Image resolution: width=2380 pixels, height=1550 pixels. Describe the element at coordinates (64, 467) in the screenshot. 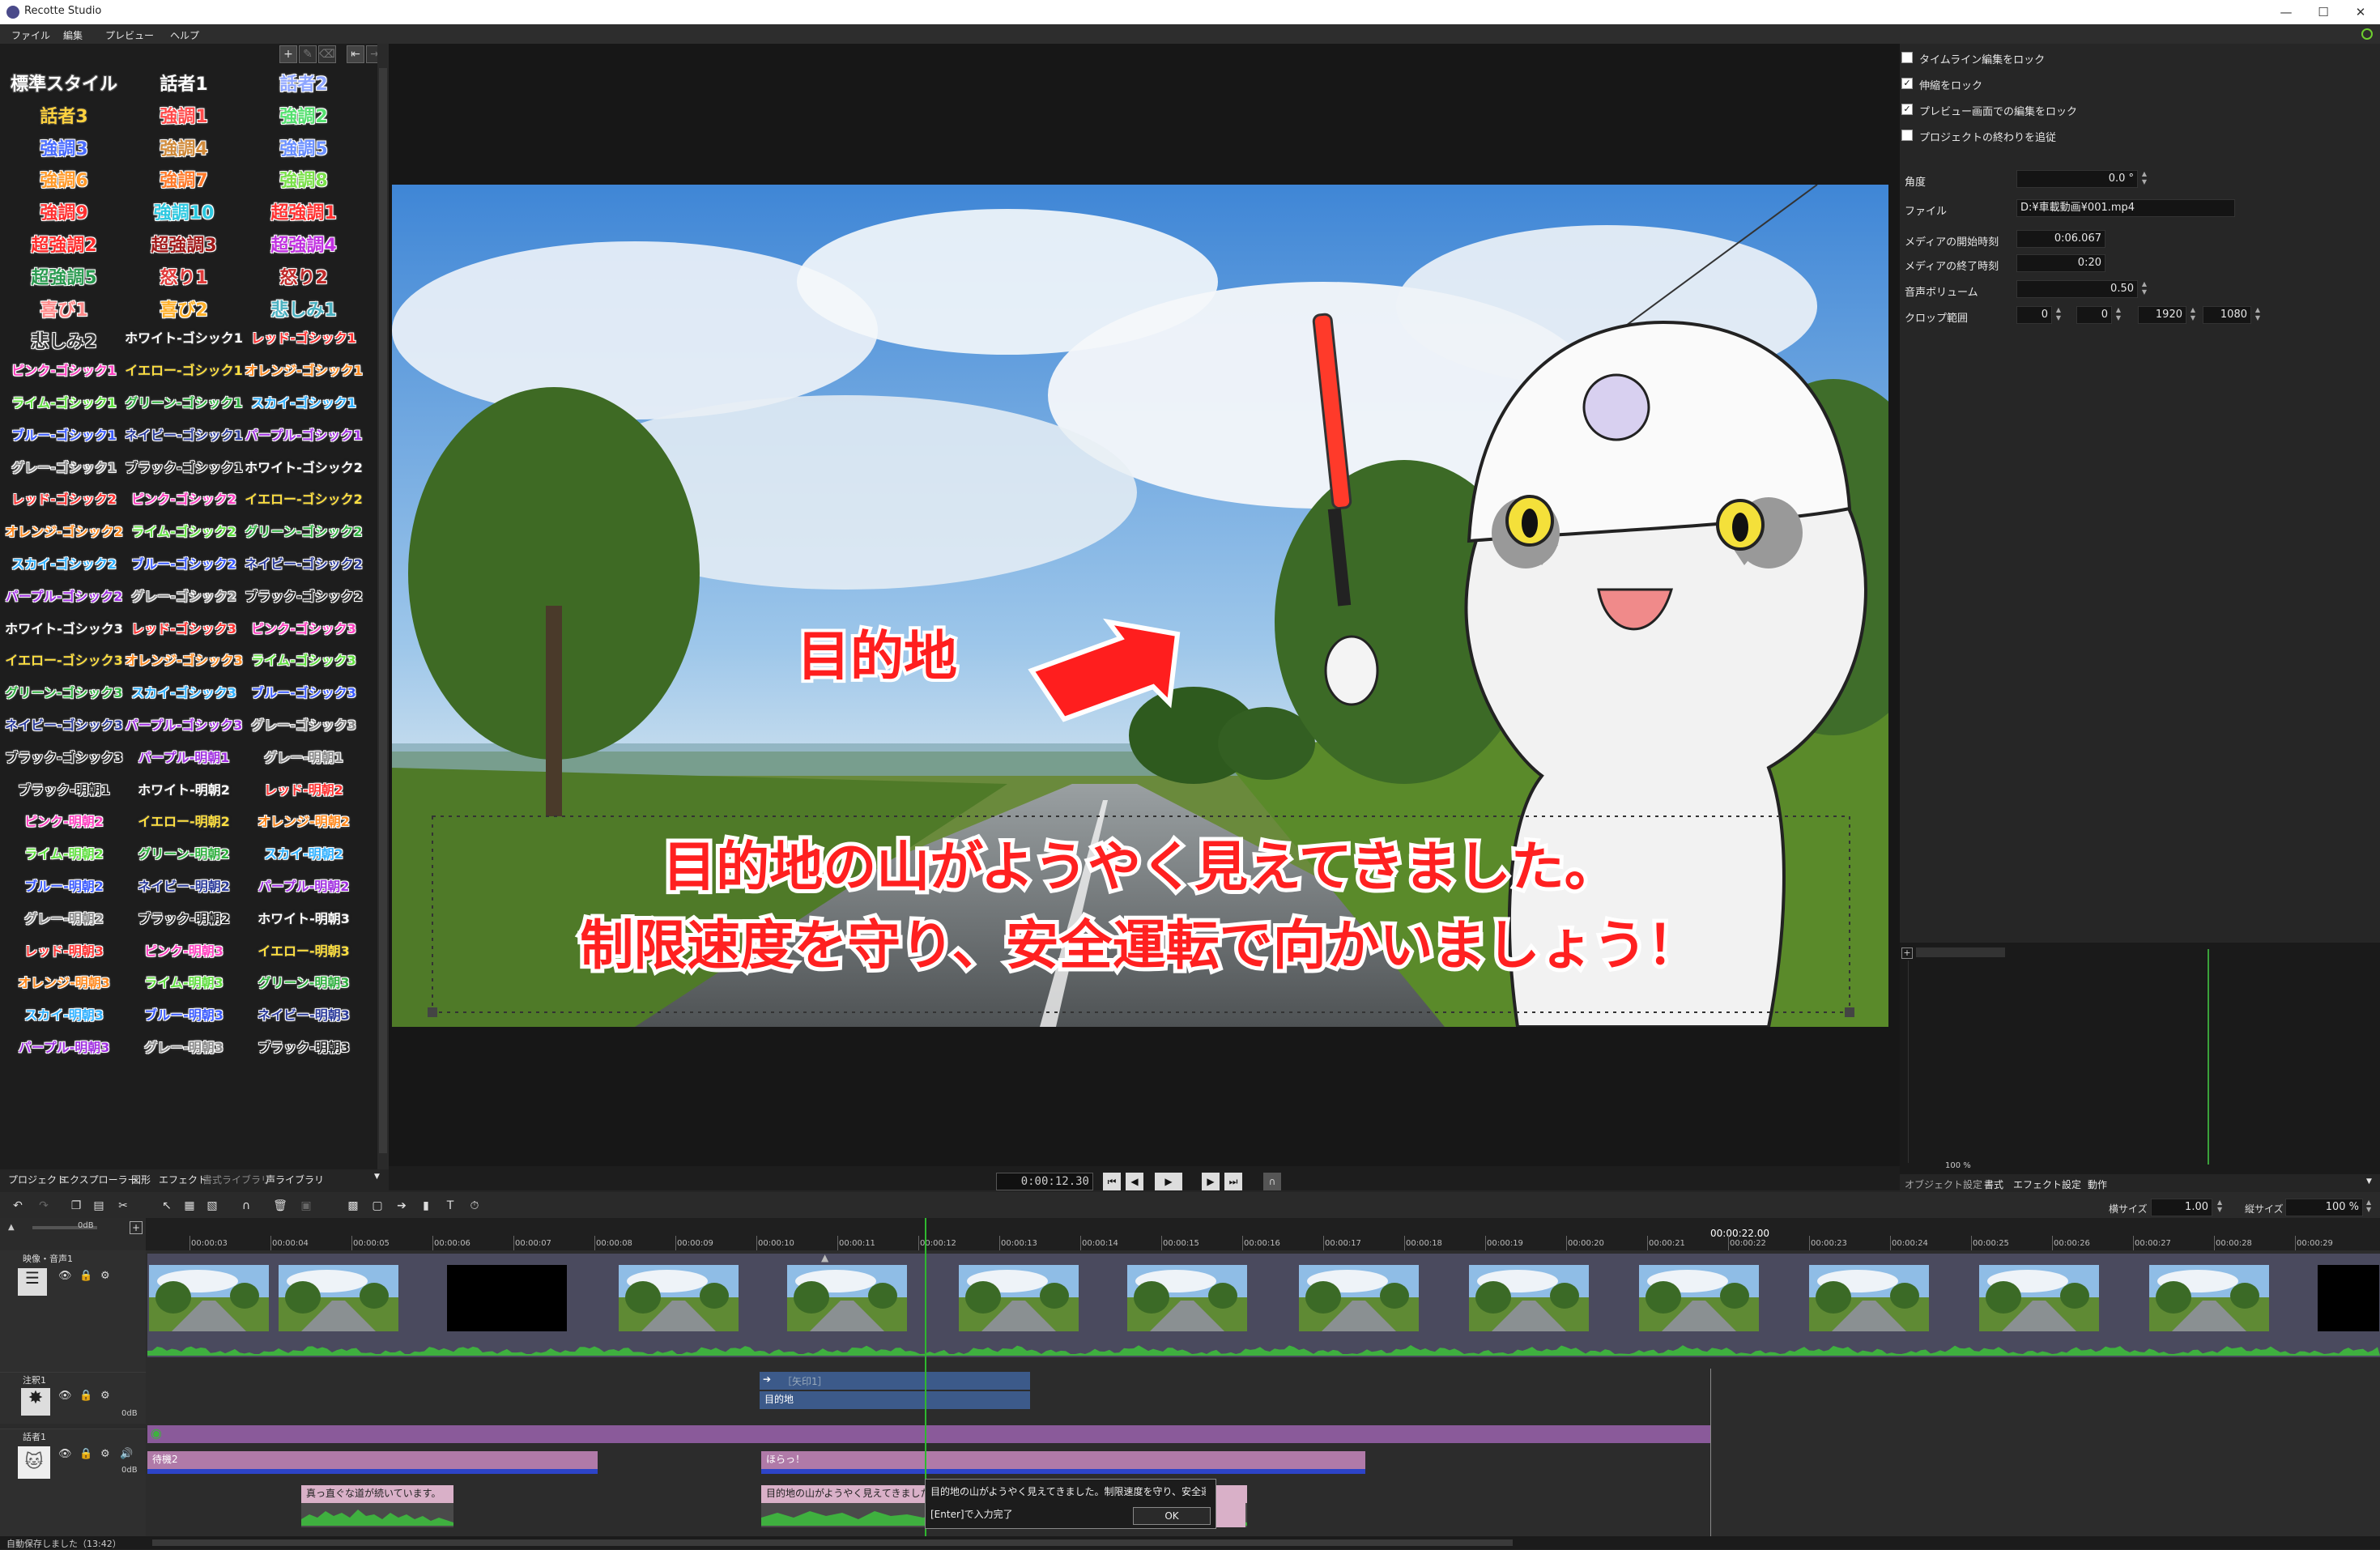

I see `style-item: グレー-ゴシック1` at that location.